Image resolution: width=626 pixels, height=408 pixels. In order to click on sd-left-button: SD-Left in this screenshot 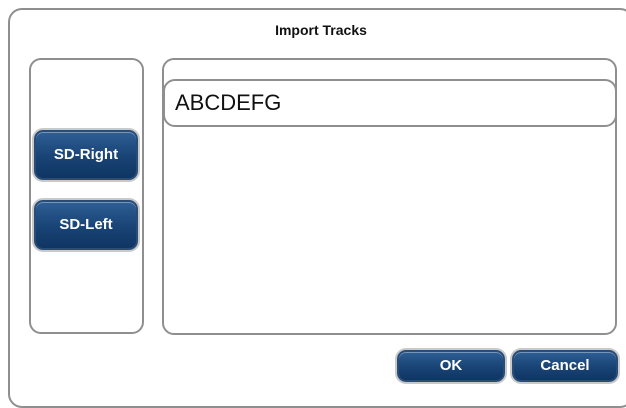, I will do `click(86, 225)`.